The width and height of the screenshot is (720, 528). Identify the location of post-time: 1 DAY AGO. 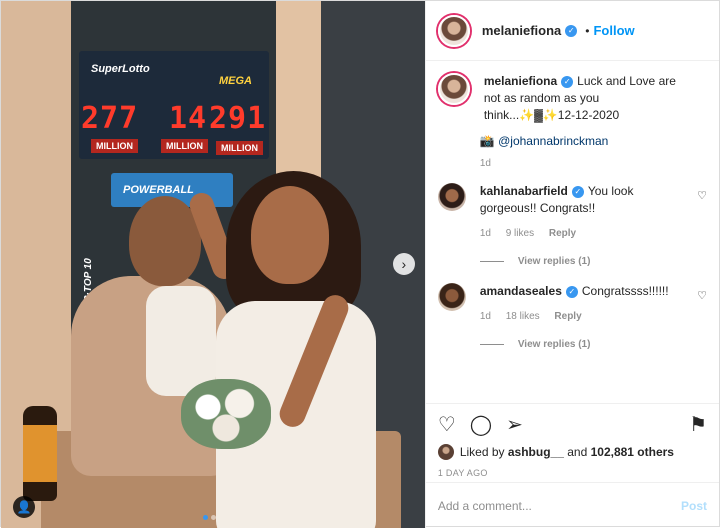
(462, 473).